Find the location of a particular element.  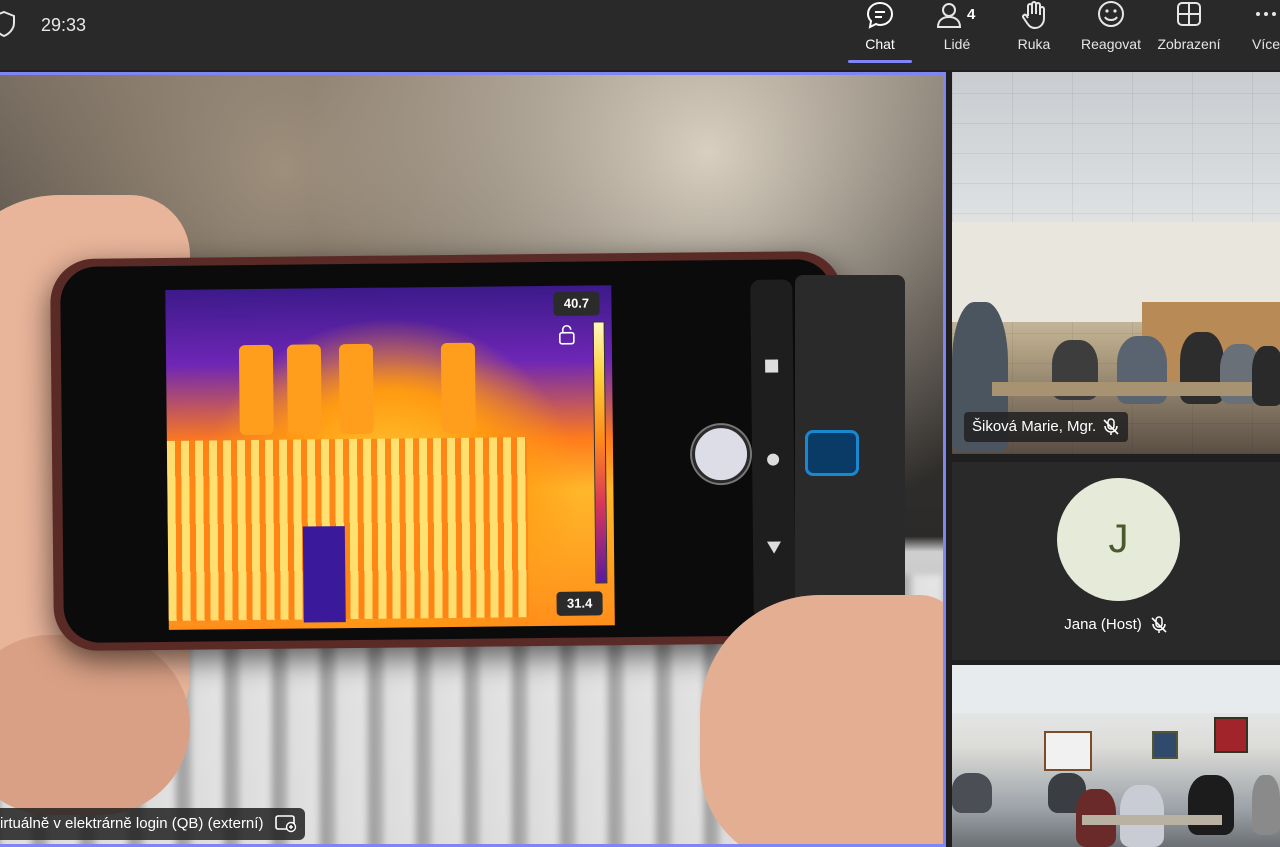

view-label: Zobrazení is located at coordinates (1189, 44).